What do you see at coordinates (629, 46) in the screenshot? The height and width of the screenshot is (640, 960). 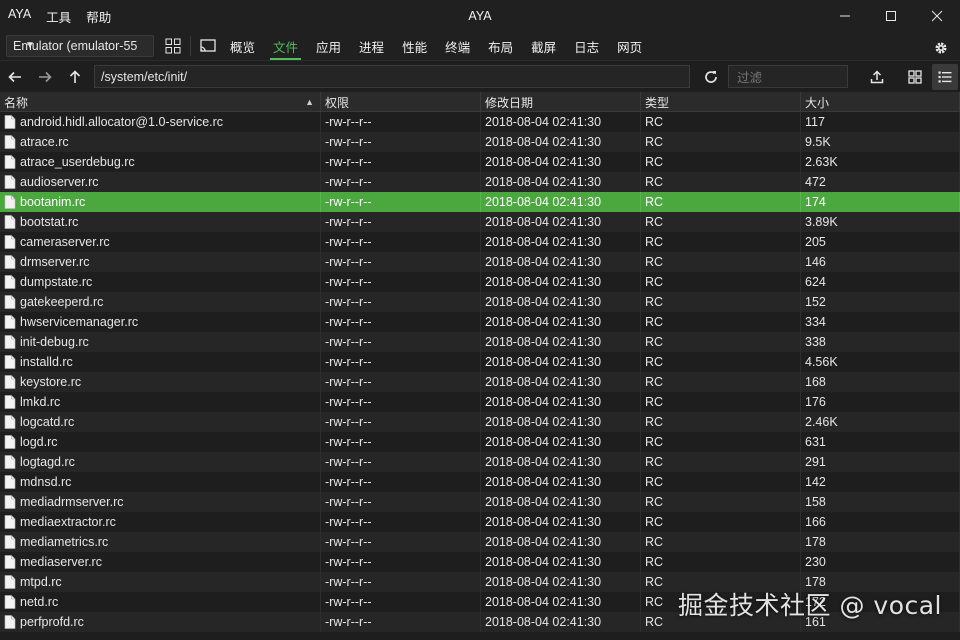 I see `tab-webpage: 网页` at bounding box center [629, 46].